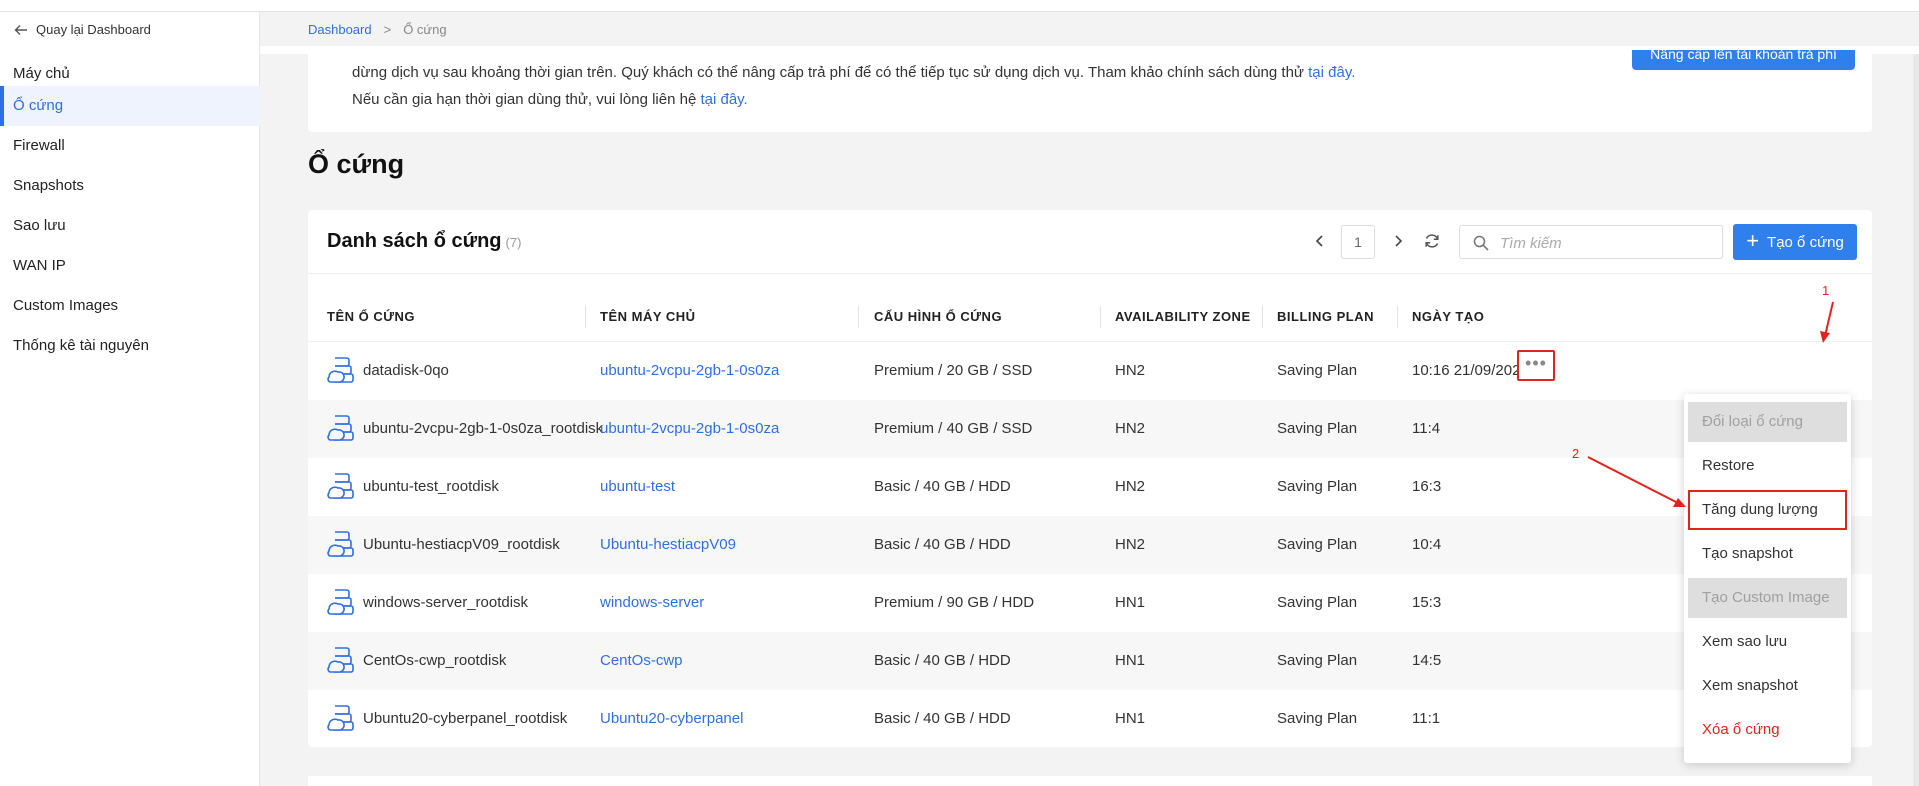  Describe the element at coordinates (637, 487) in the screenshot. I see `server-link: ubuntu-test` at that location.